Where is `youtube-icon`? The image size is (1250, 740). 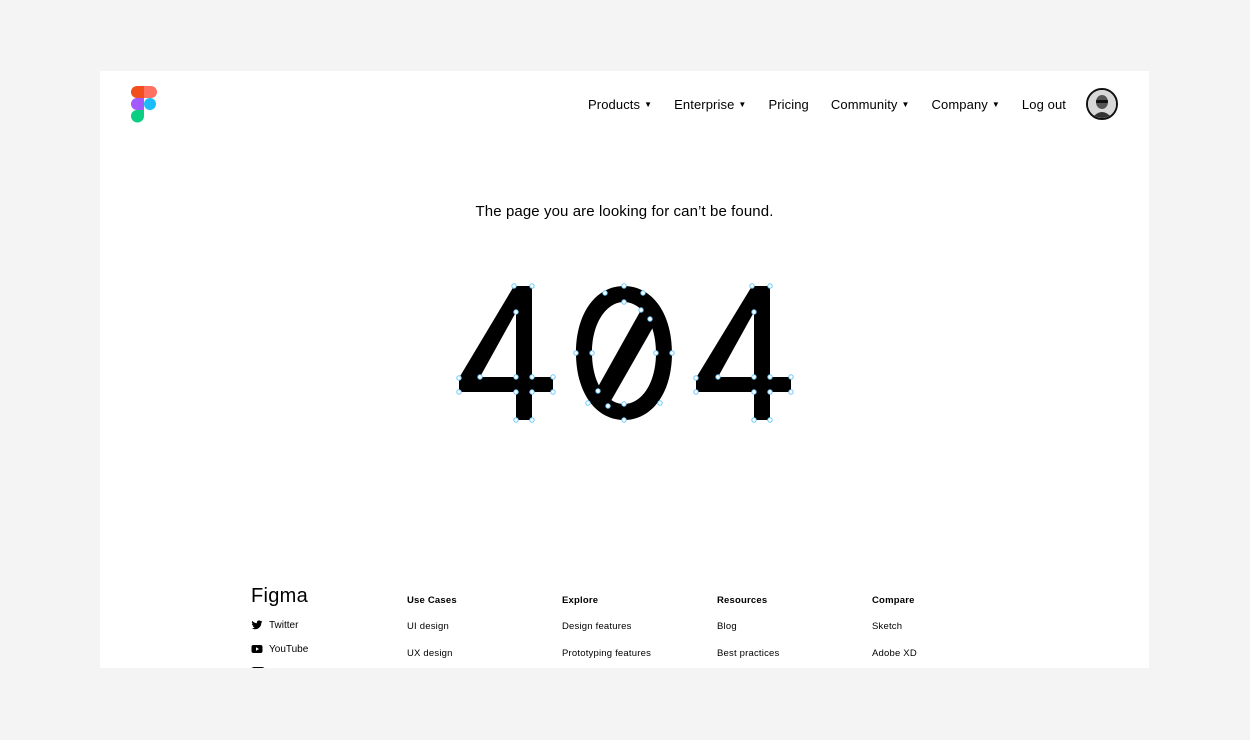
youtube-icon is located at coordinates (257, 649).